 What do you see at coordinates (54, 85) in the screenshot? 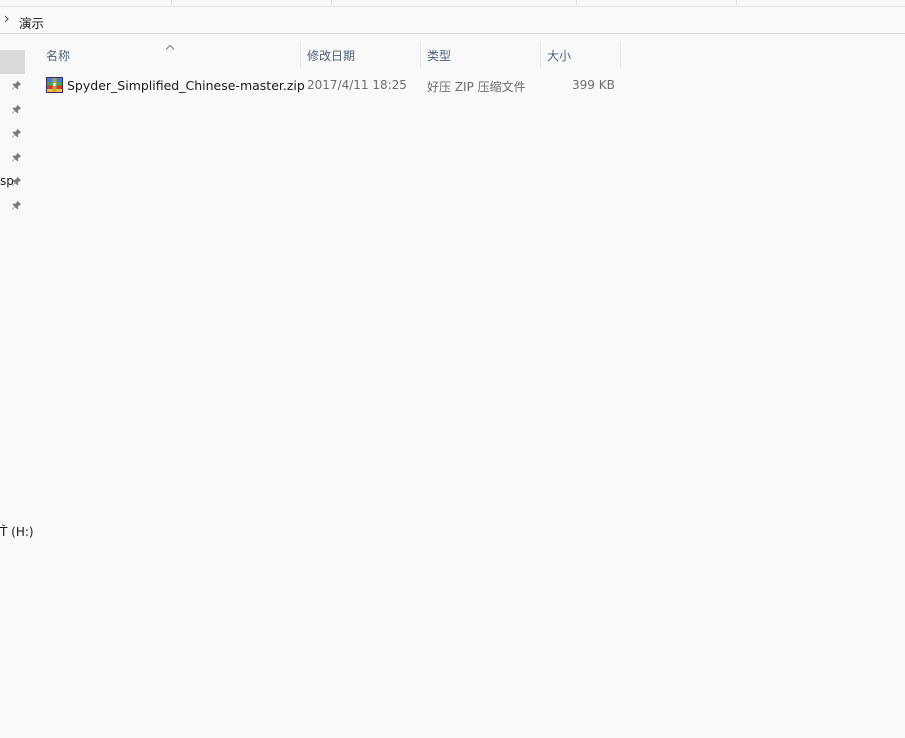
I see `zip-archive-icon` at bounding box center [54, 85].